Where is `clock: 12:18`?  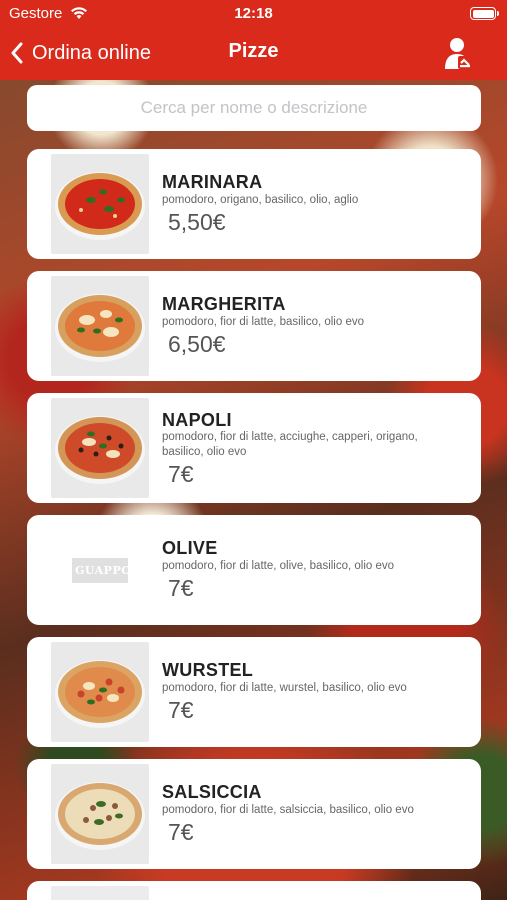
clock: 12:18 is located at coordinates (253, 13).